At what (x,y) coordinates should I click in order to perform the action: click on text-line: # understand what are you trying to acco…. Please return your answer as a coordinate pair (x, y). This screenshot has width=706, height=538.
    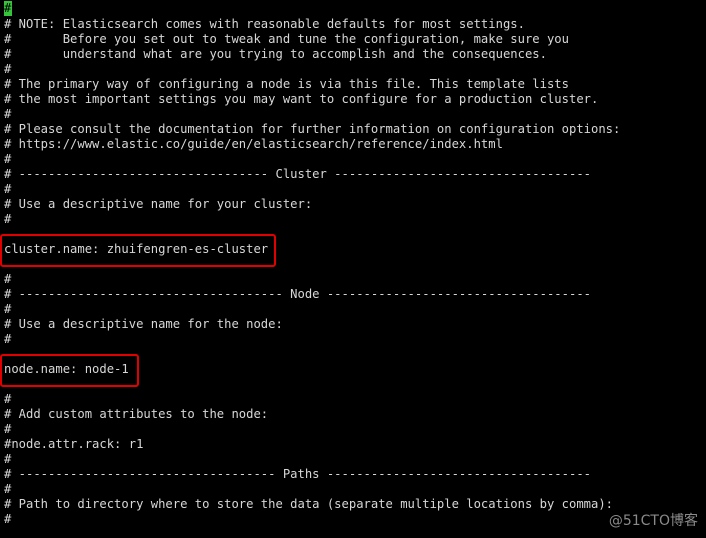
    Looking at the image, I should click on (275, 54).